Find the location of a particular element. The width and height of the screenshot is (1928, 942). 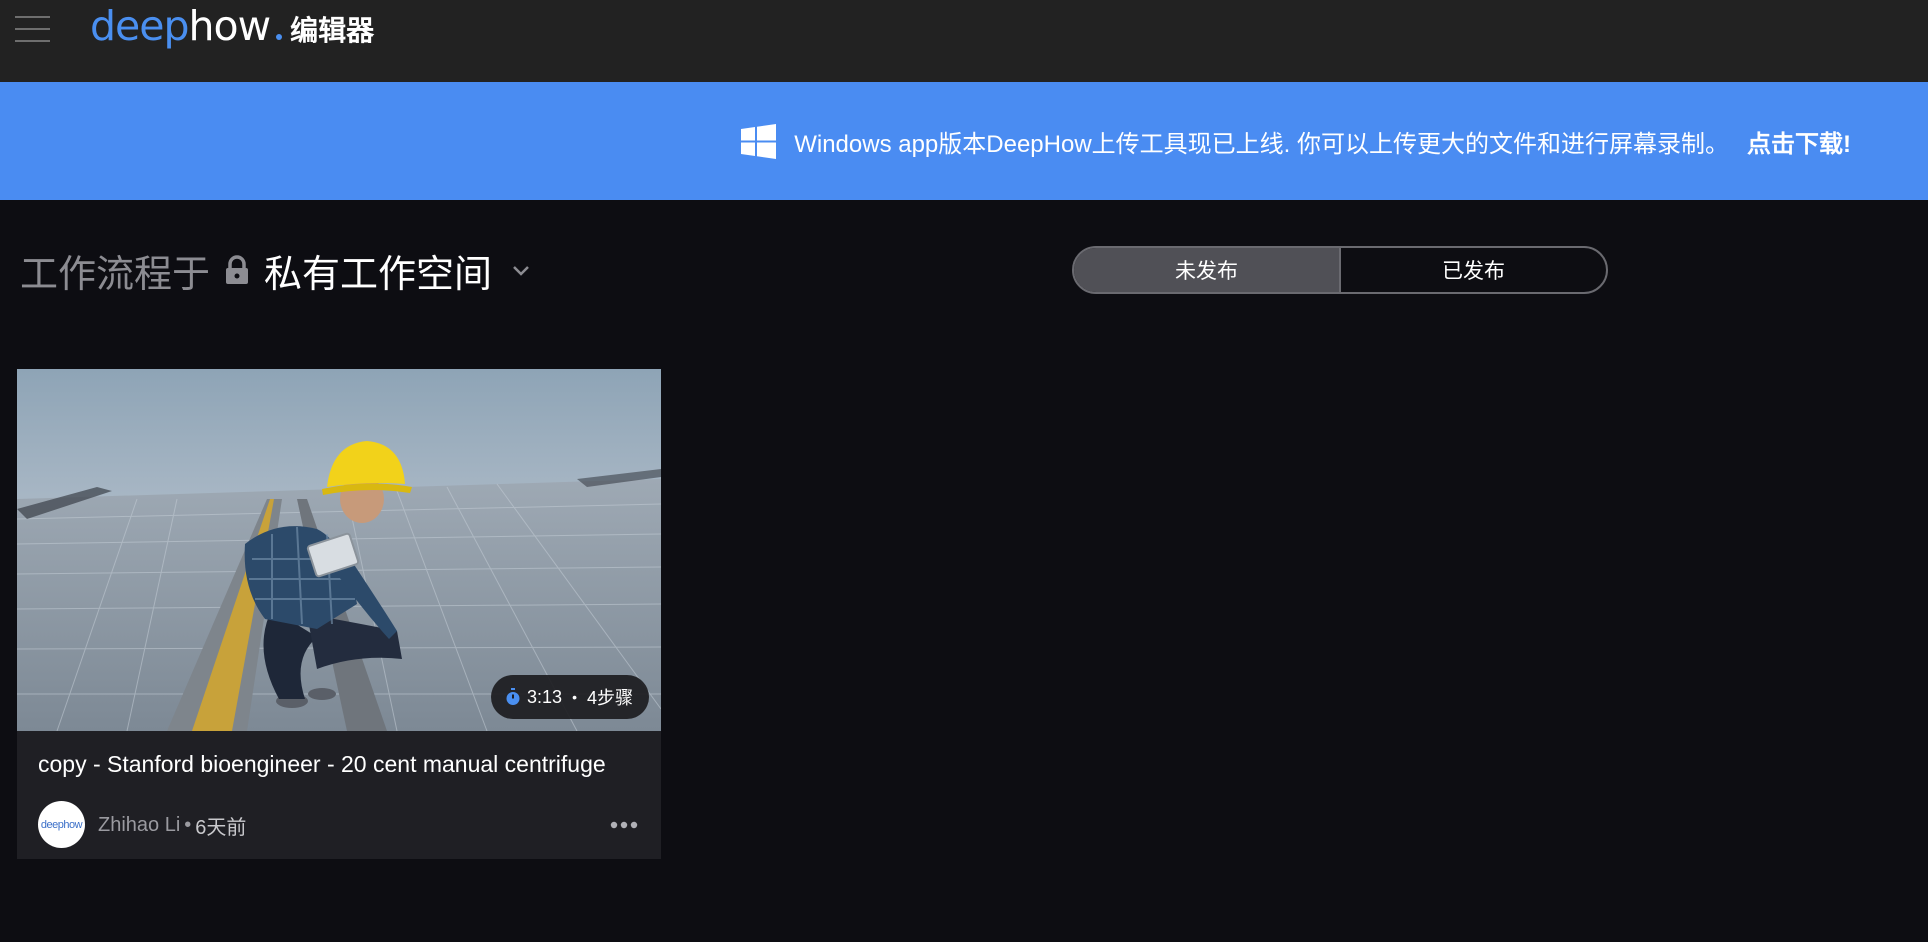

avatar-text: deephow is located at coordinates (61, 824).